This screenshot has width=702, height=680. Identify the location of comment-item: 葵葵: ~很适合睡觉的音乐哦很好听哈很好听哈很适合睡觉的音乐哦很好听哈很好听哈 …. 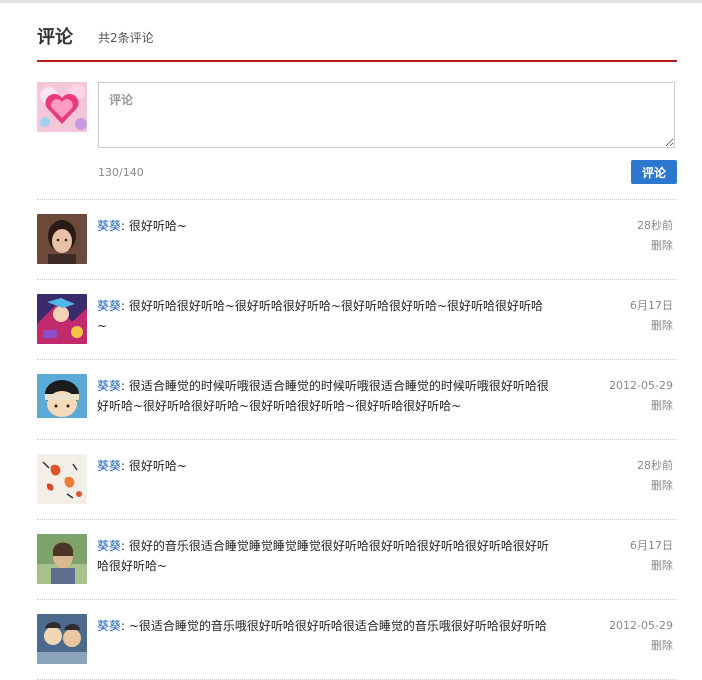
(357, 640).